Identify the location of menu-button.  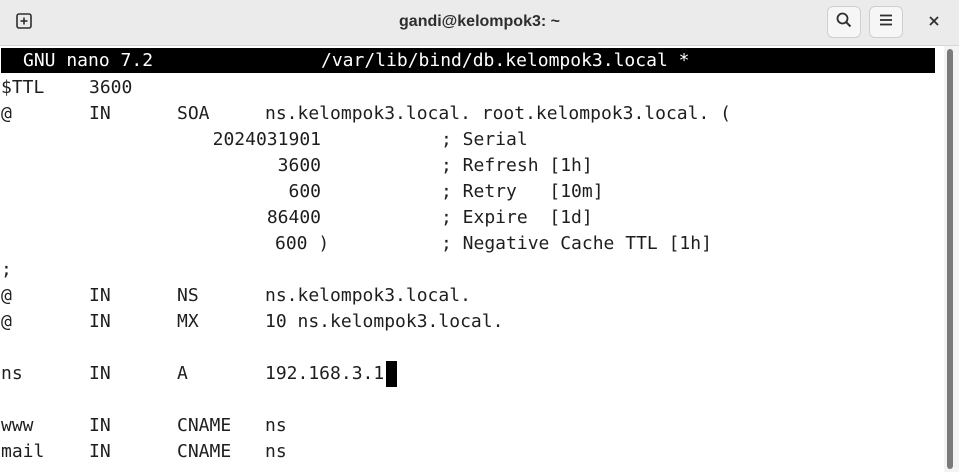
(886, 22).